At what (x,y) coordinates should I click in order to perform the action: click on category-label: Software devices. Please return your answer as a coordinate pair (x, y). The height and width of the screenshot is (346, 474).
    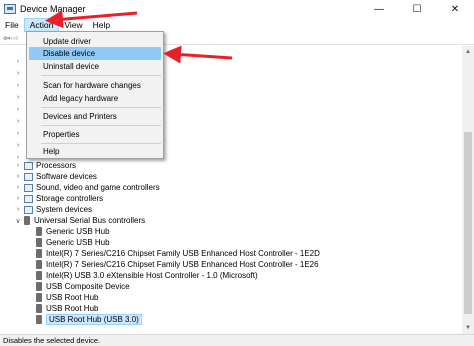
    Looking at the image, I should click on (66, 176).